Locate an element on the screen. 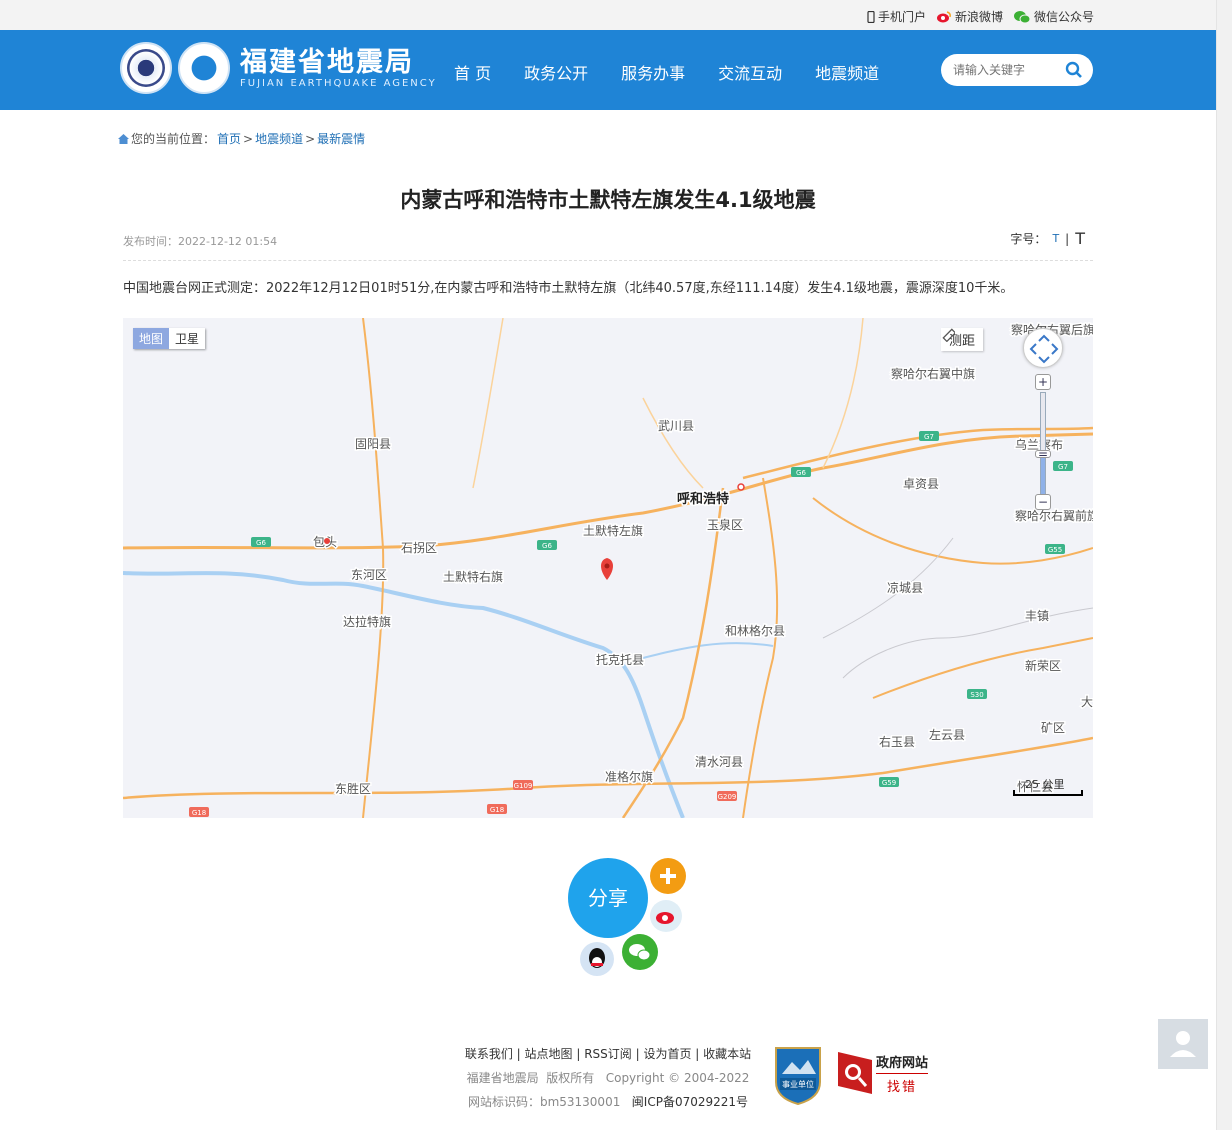 This screenshot has width=1232, height=1130. wechat-link: 微信公众号 is located at coordinates (1053, 16).